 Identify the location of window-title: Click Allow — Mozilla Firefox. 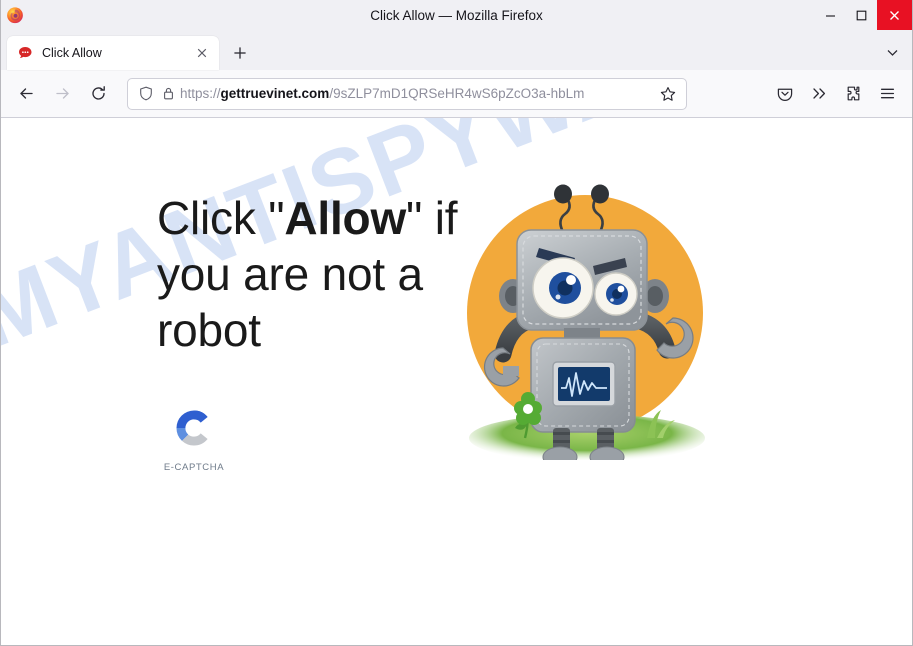
(456, 15).